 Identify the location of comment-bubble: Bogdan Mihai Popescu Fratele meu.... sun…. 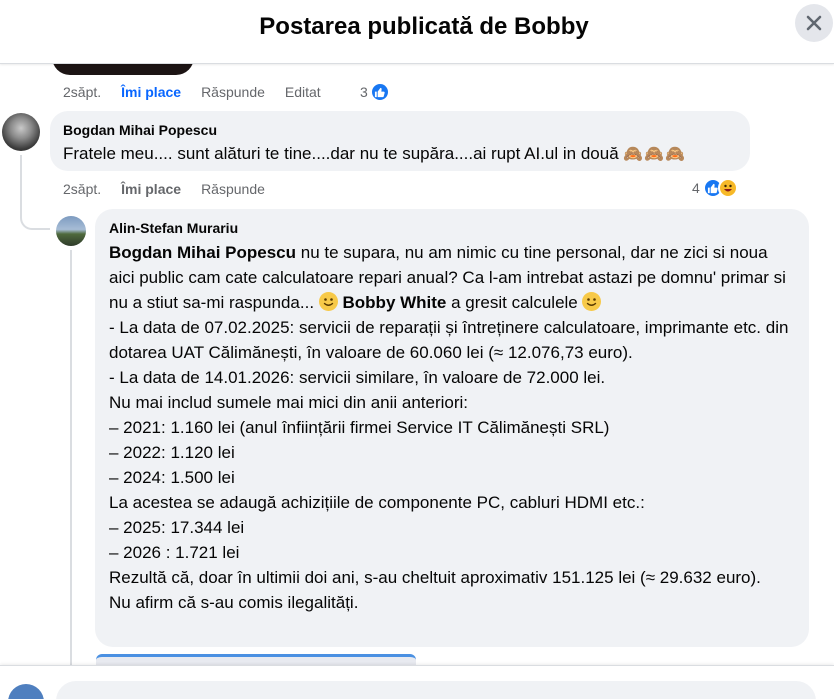
(400, 141).